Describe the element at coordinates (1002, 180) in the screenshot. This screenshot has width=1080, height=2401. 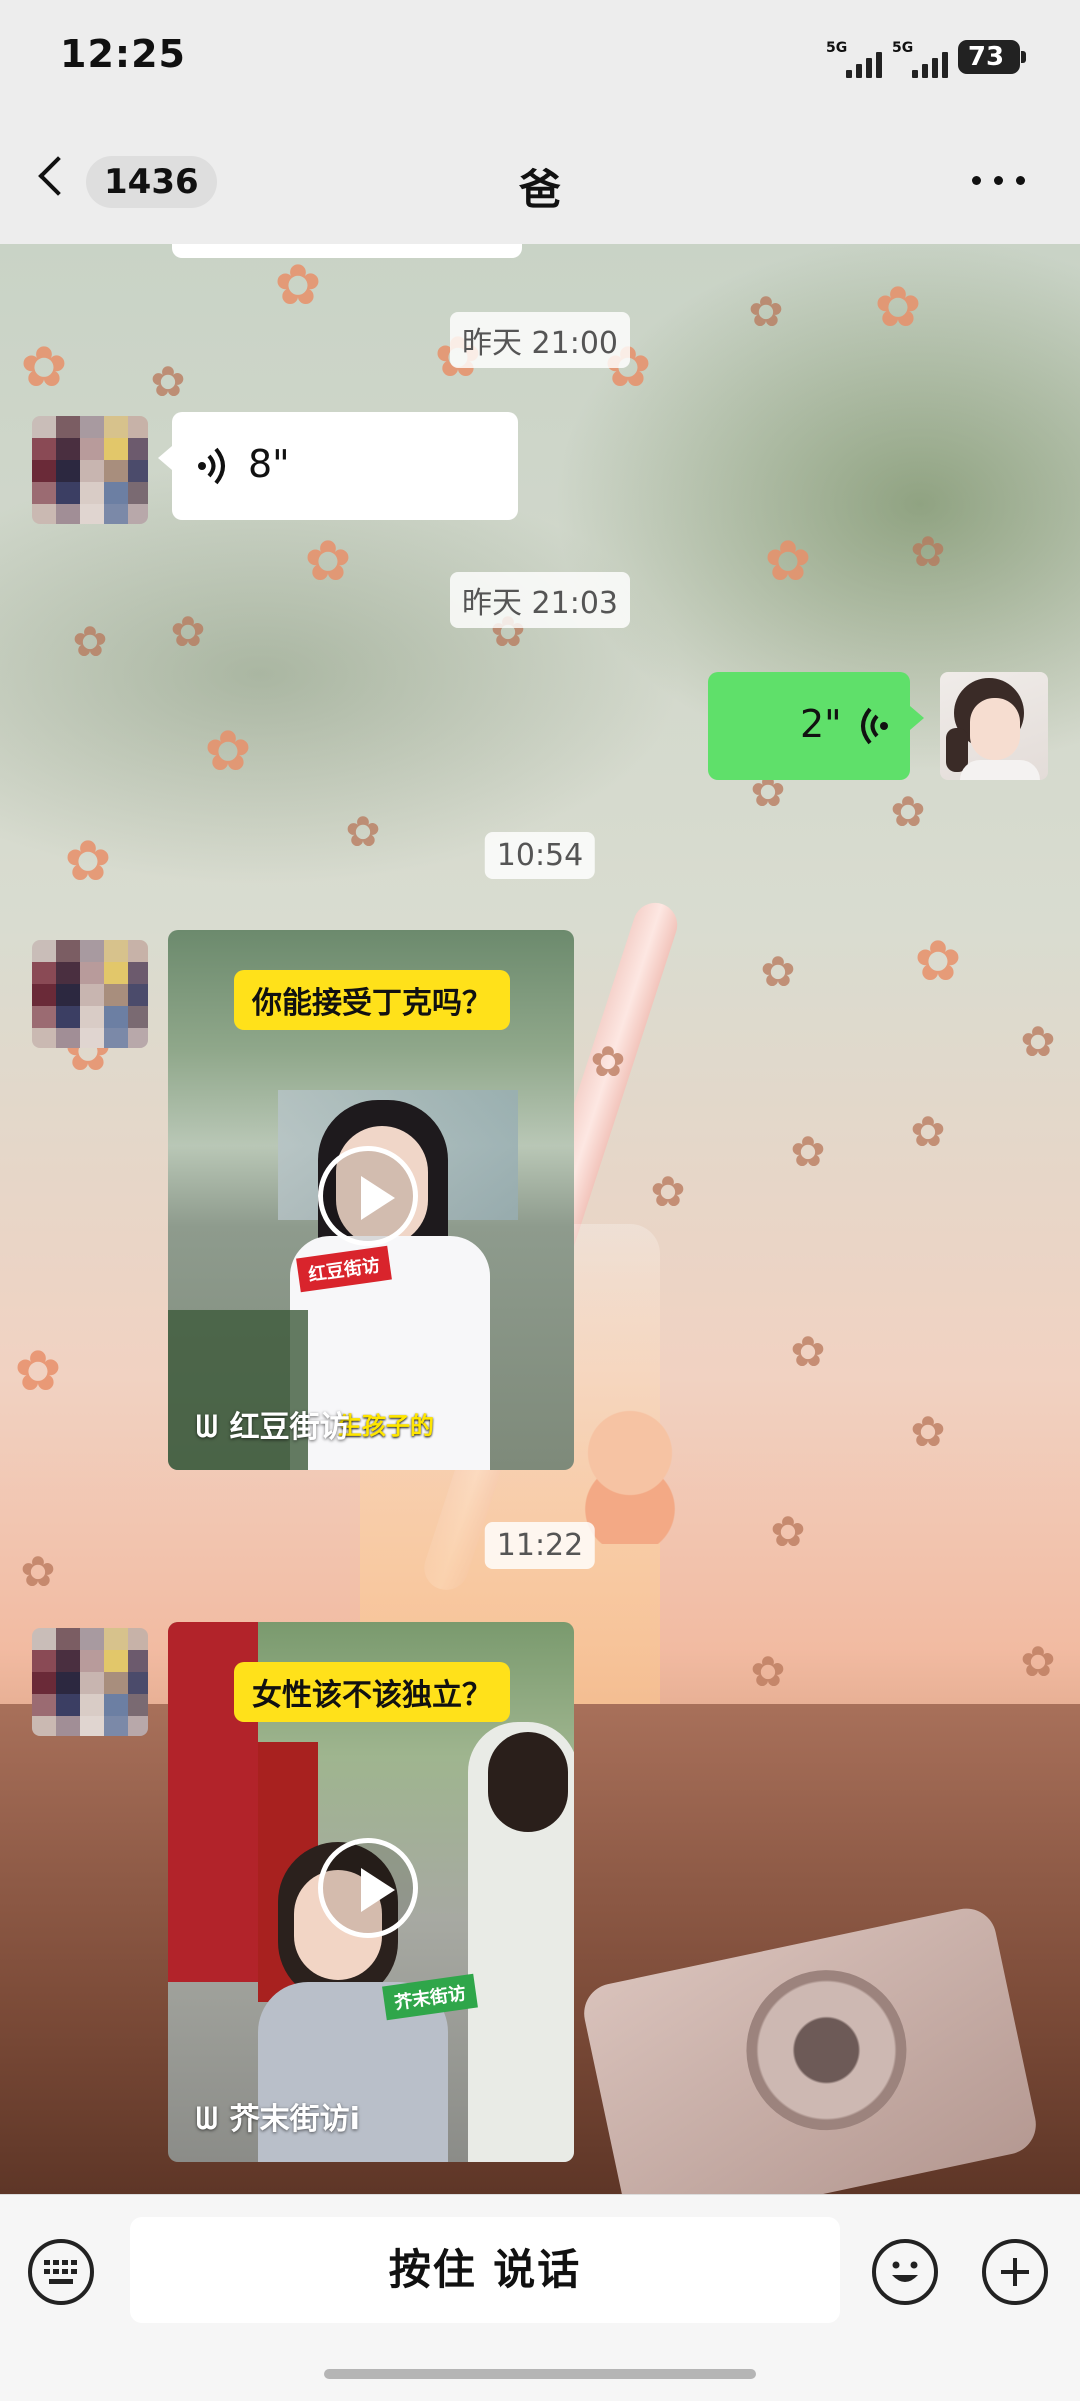
I see `more-icon` at that location.